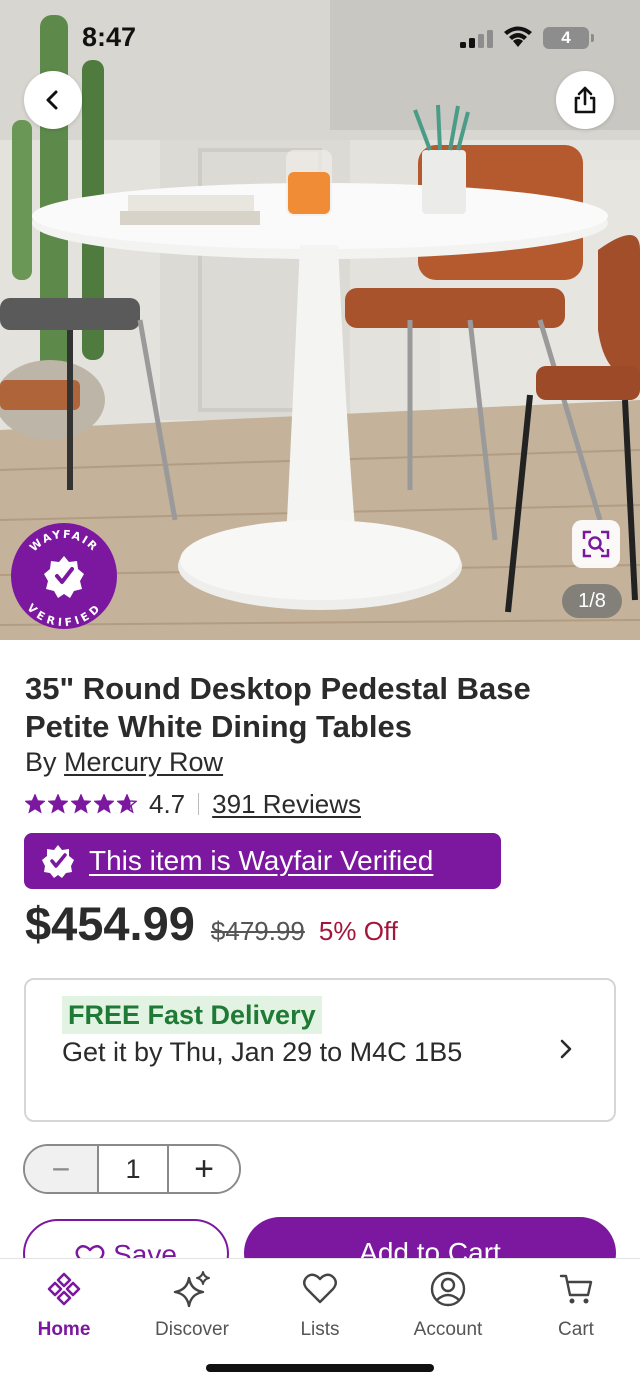  I want to click on price-row: $454.99 $479.99 5% Off, so click(211, 925).